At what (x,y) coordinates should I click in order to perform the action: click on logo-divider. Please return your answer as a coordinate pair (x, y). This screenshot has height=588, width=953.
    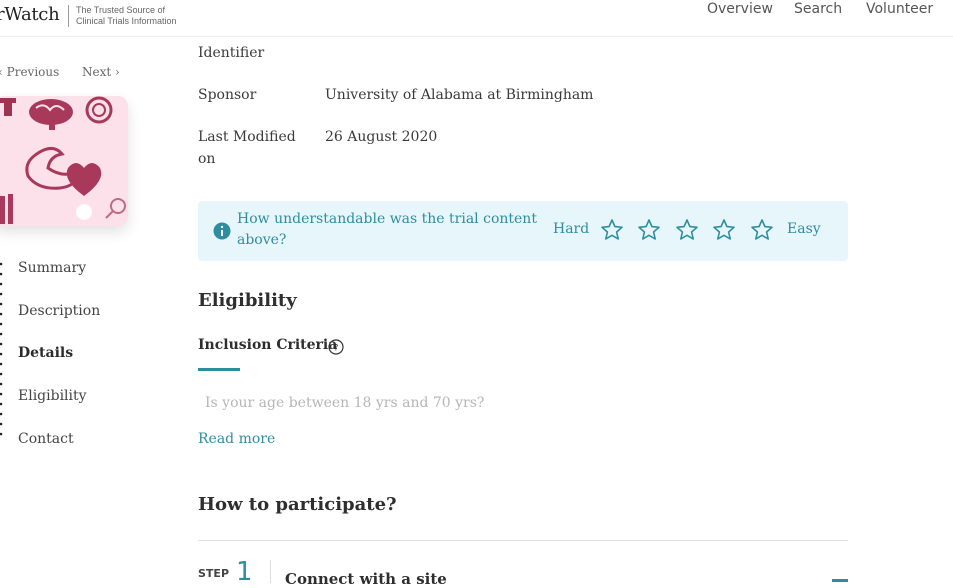
    Looking at the image, I should click on (68, 16).